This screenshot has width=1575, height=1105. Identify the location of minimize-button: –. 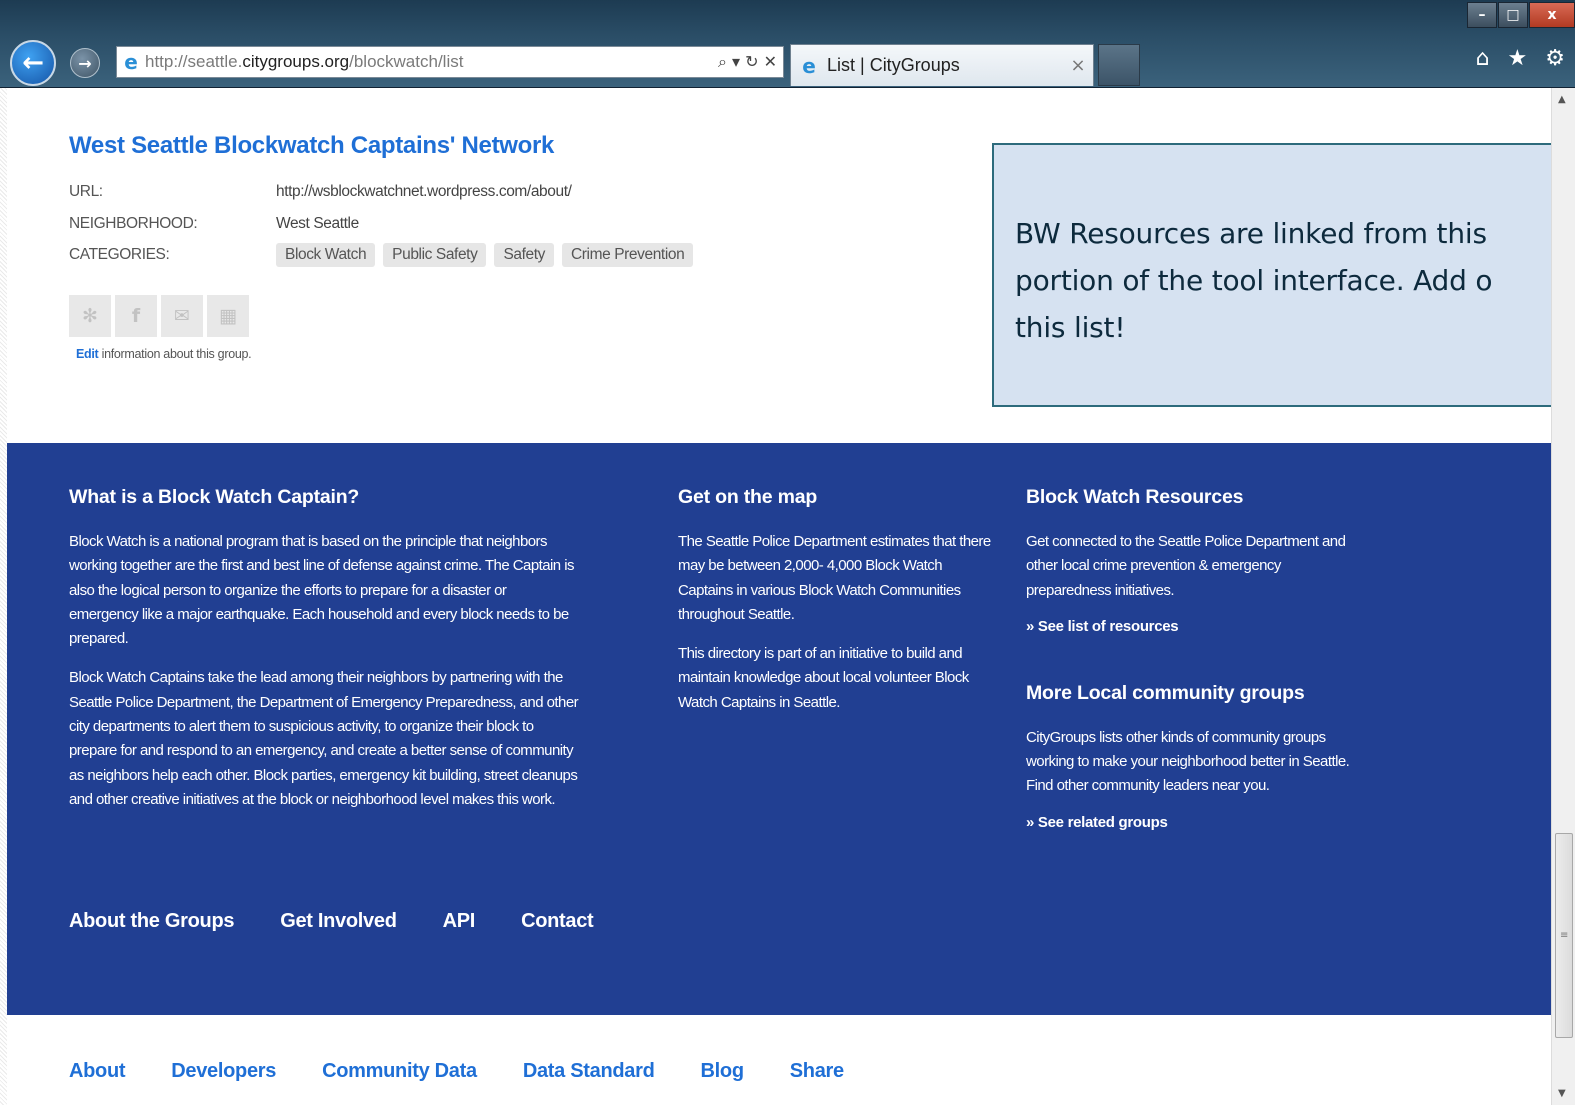
(1482, 15).